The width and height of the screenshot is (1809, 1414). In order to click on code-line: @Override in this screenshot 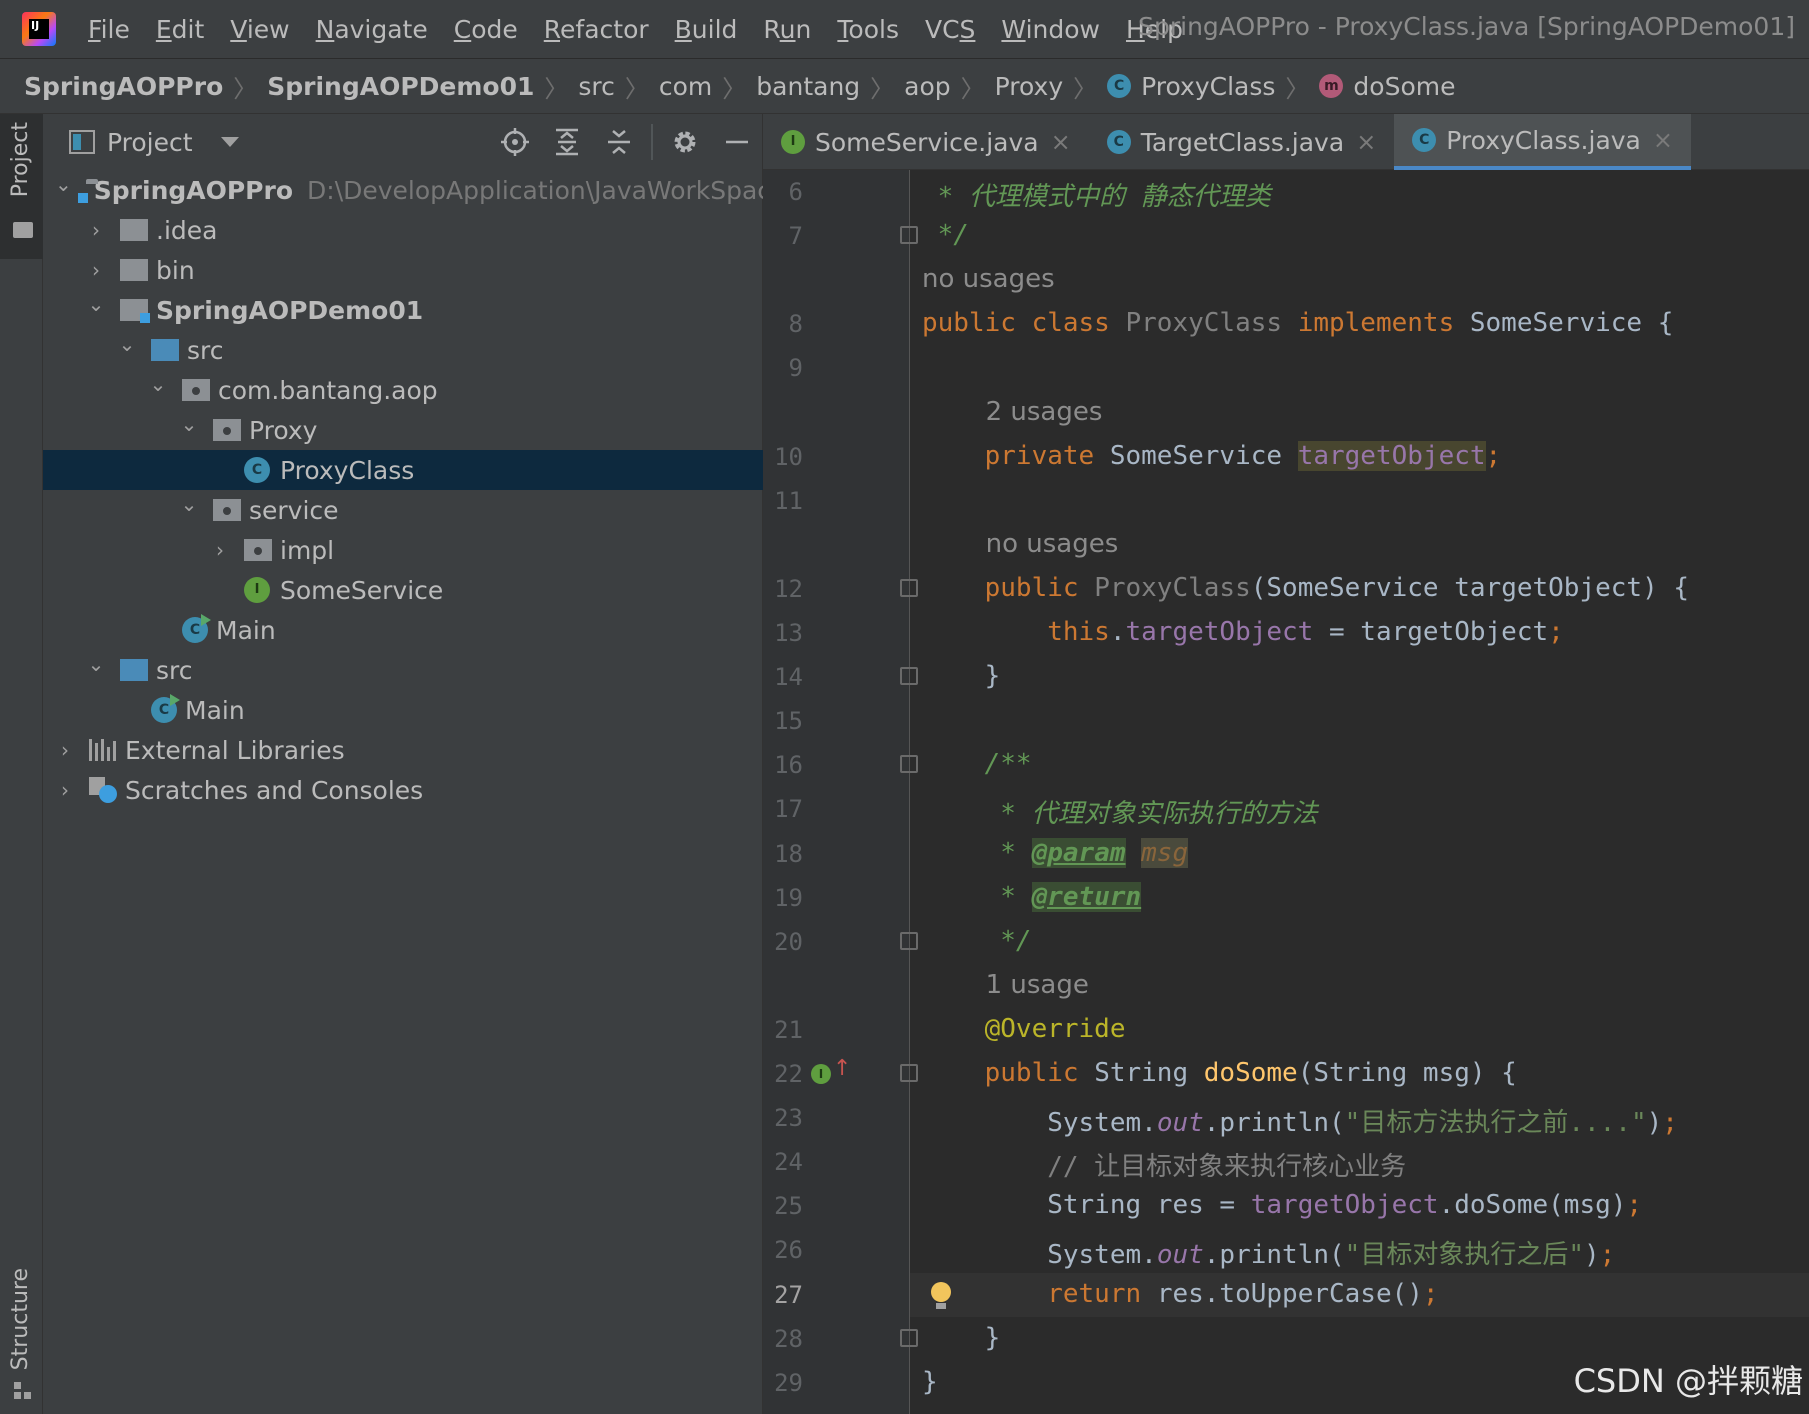, I will do `click(1024, 1029)`.